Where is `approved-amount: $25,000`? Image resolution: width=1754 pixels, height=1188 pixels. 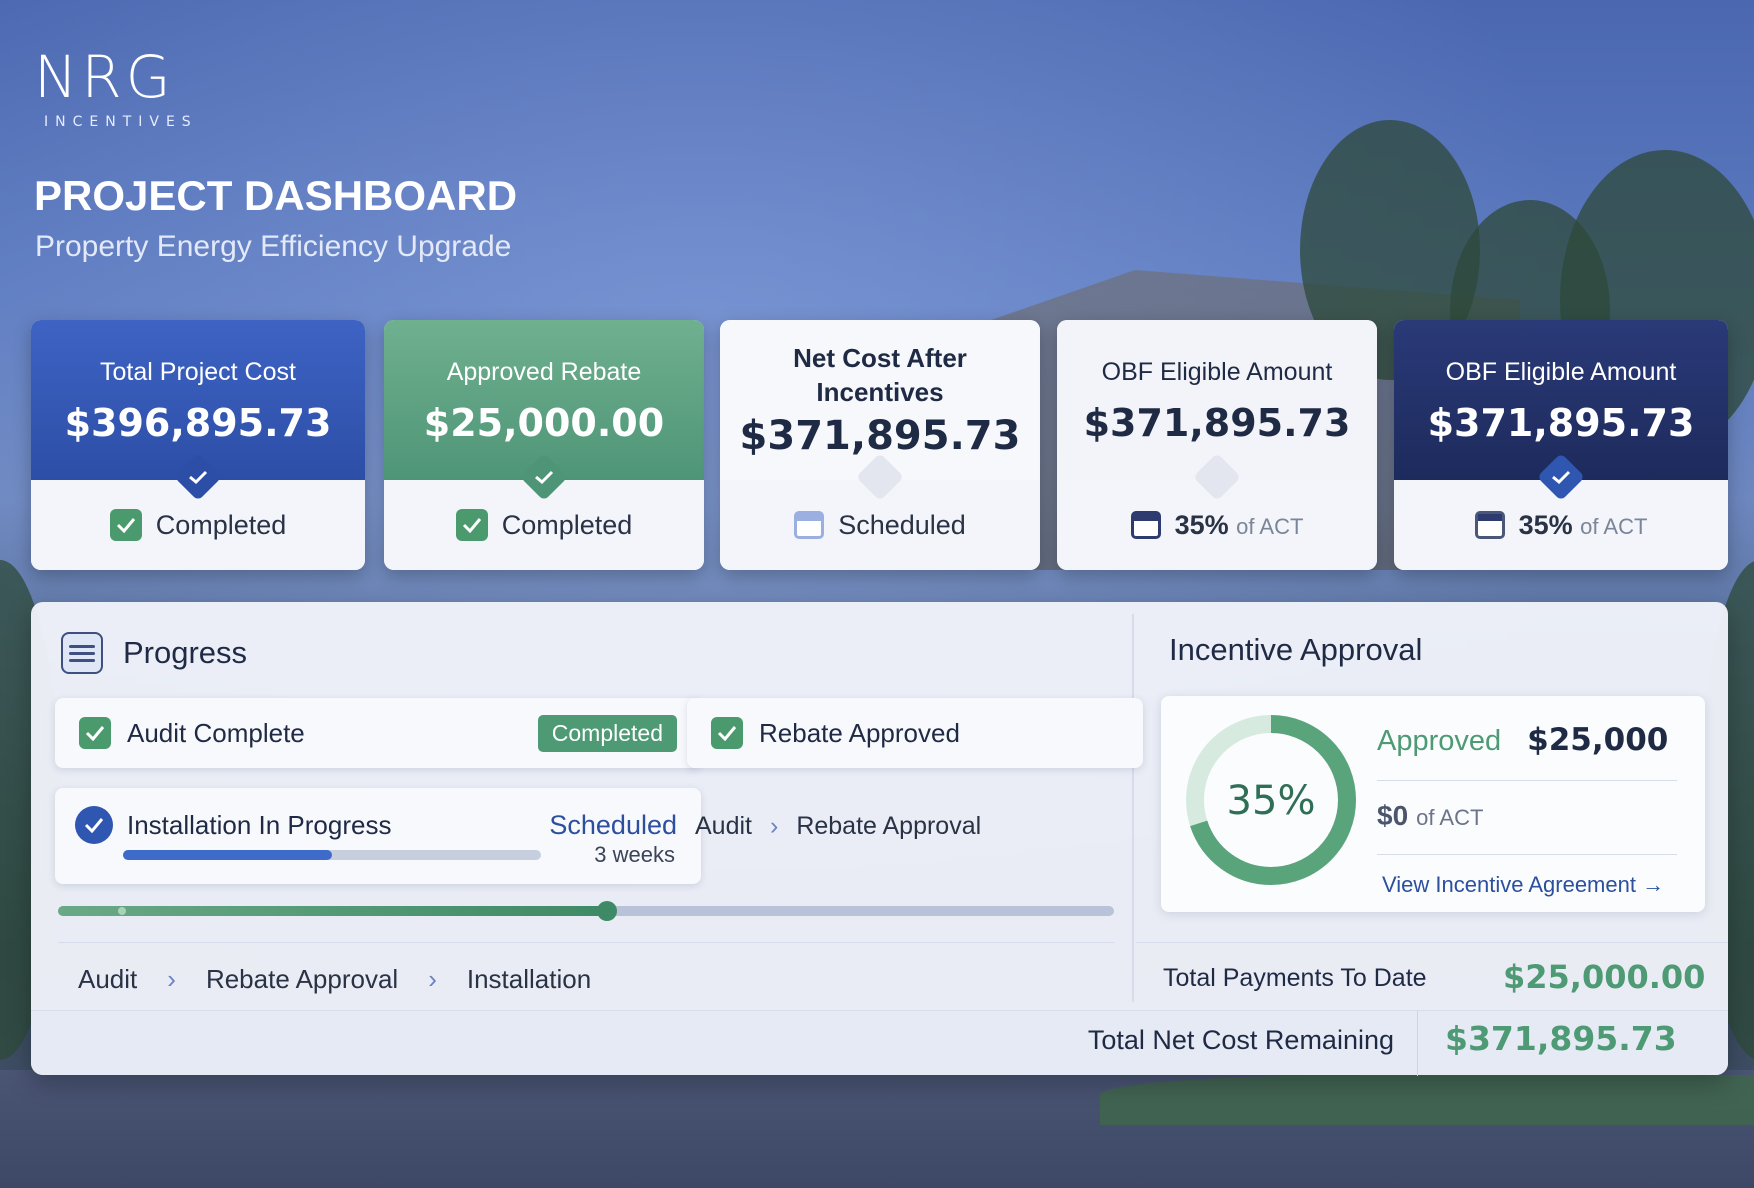 approved-amount: $25,000 is located at coordinates (1598, 740).